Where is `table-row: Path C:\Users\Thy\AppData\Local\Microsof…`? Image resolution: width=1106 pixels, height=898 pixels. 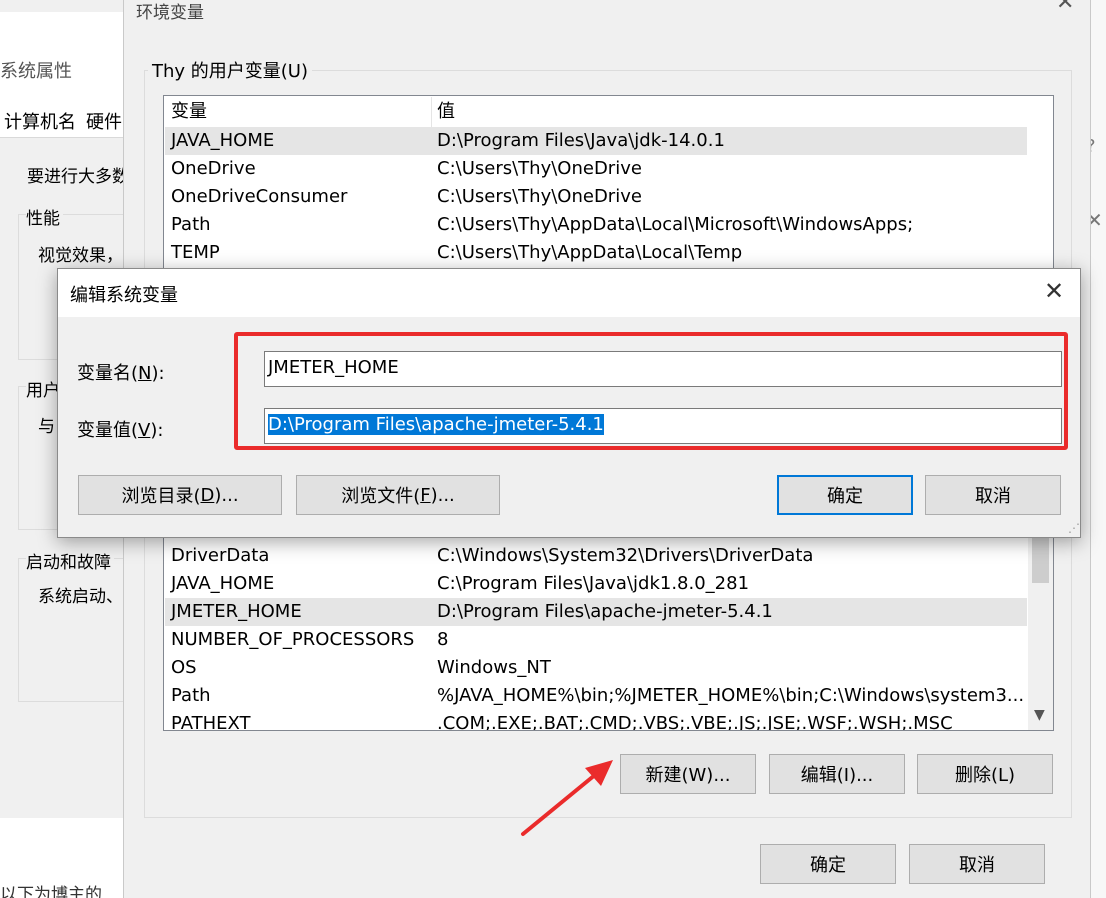 table-row: Path C:\Users\Thy\AppData\Local\Microsof… is located at coordinates (596, 225).